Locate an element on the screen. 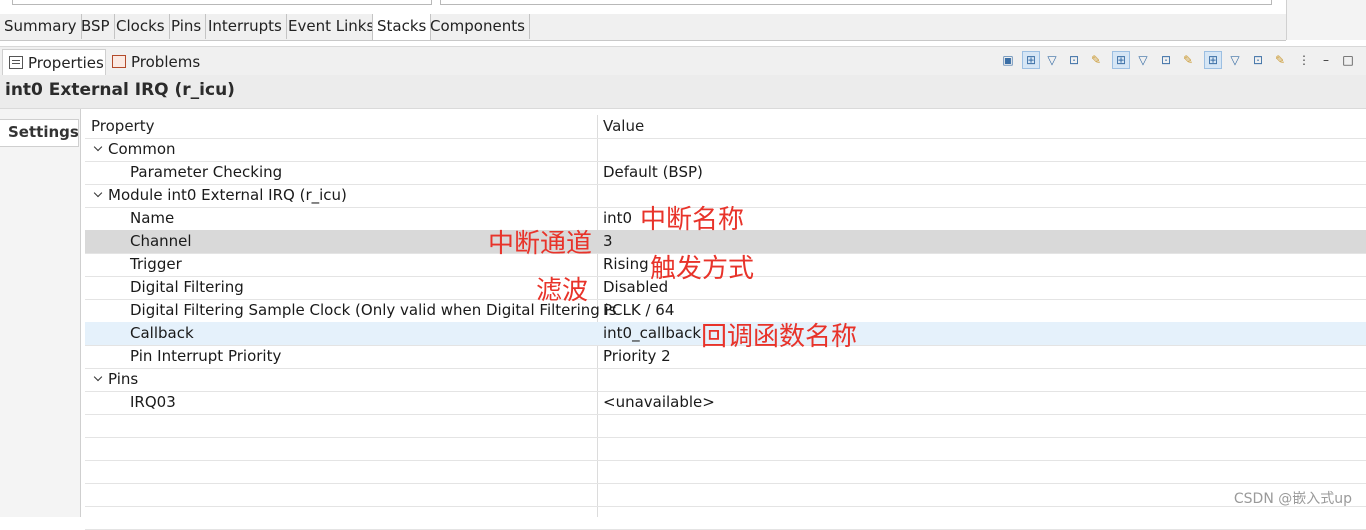 The height and width of the screenshot is (530, 1366). tab-components: Components is located at coordinates (478, 26).